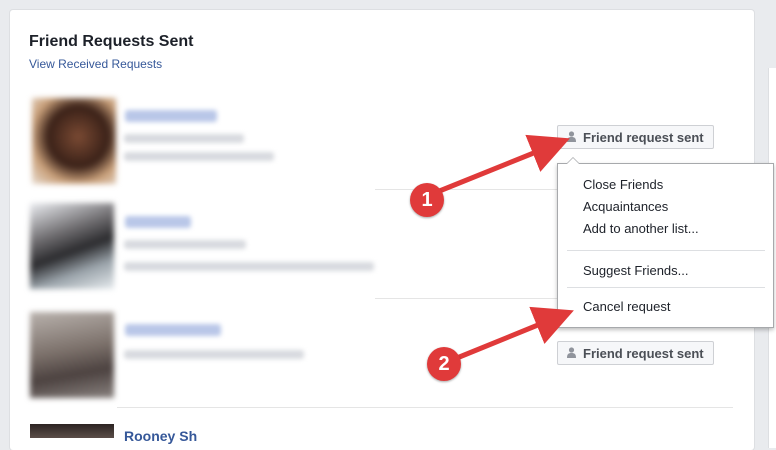  I want to click on arrow-to-friend-request-button, so click(499, 165).